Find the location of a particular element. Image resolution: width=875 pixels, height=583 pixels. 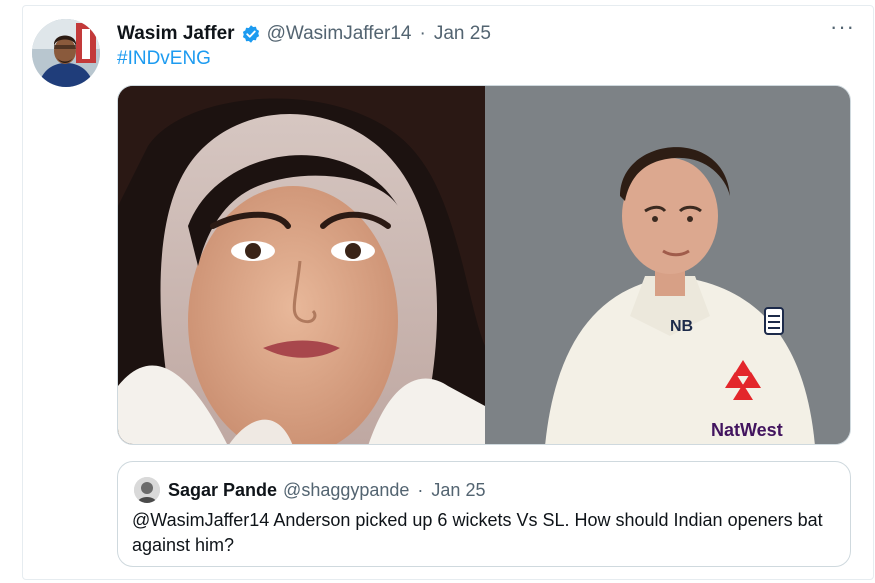

quoted-author-avatar is located at coordinates (147, 490).